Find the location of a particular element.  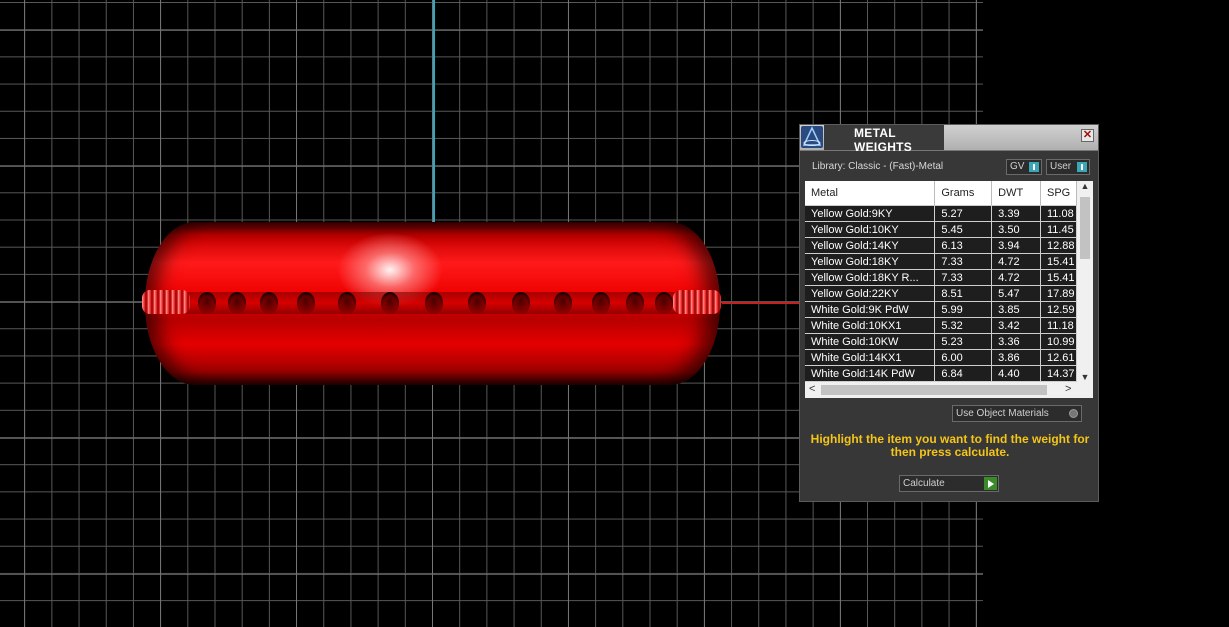

cell-dwt: 3.86 is located at coordinates (1016, 357).